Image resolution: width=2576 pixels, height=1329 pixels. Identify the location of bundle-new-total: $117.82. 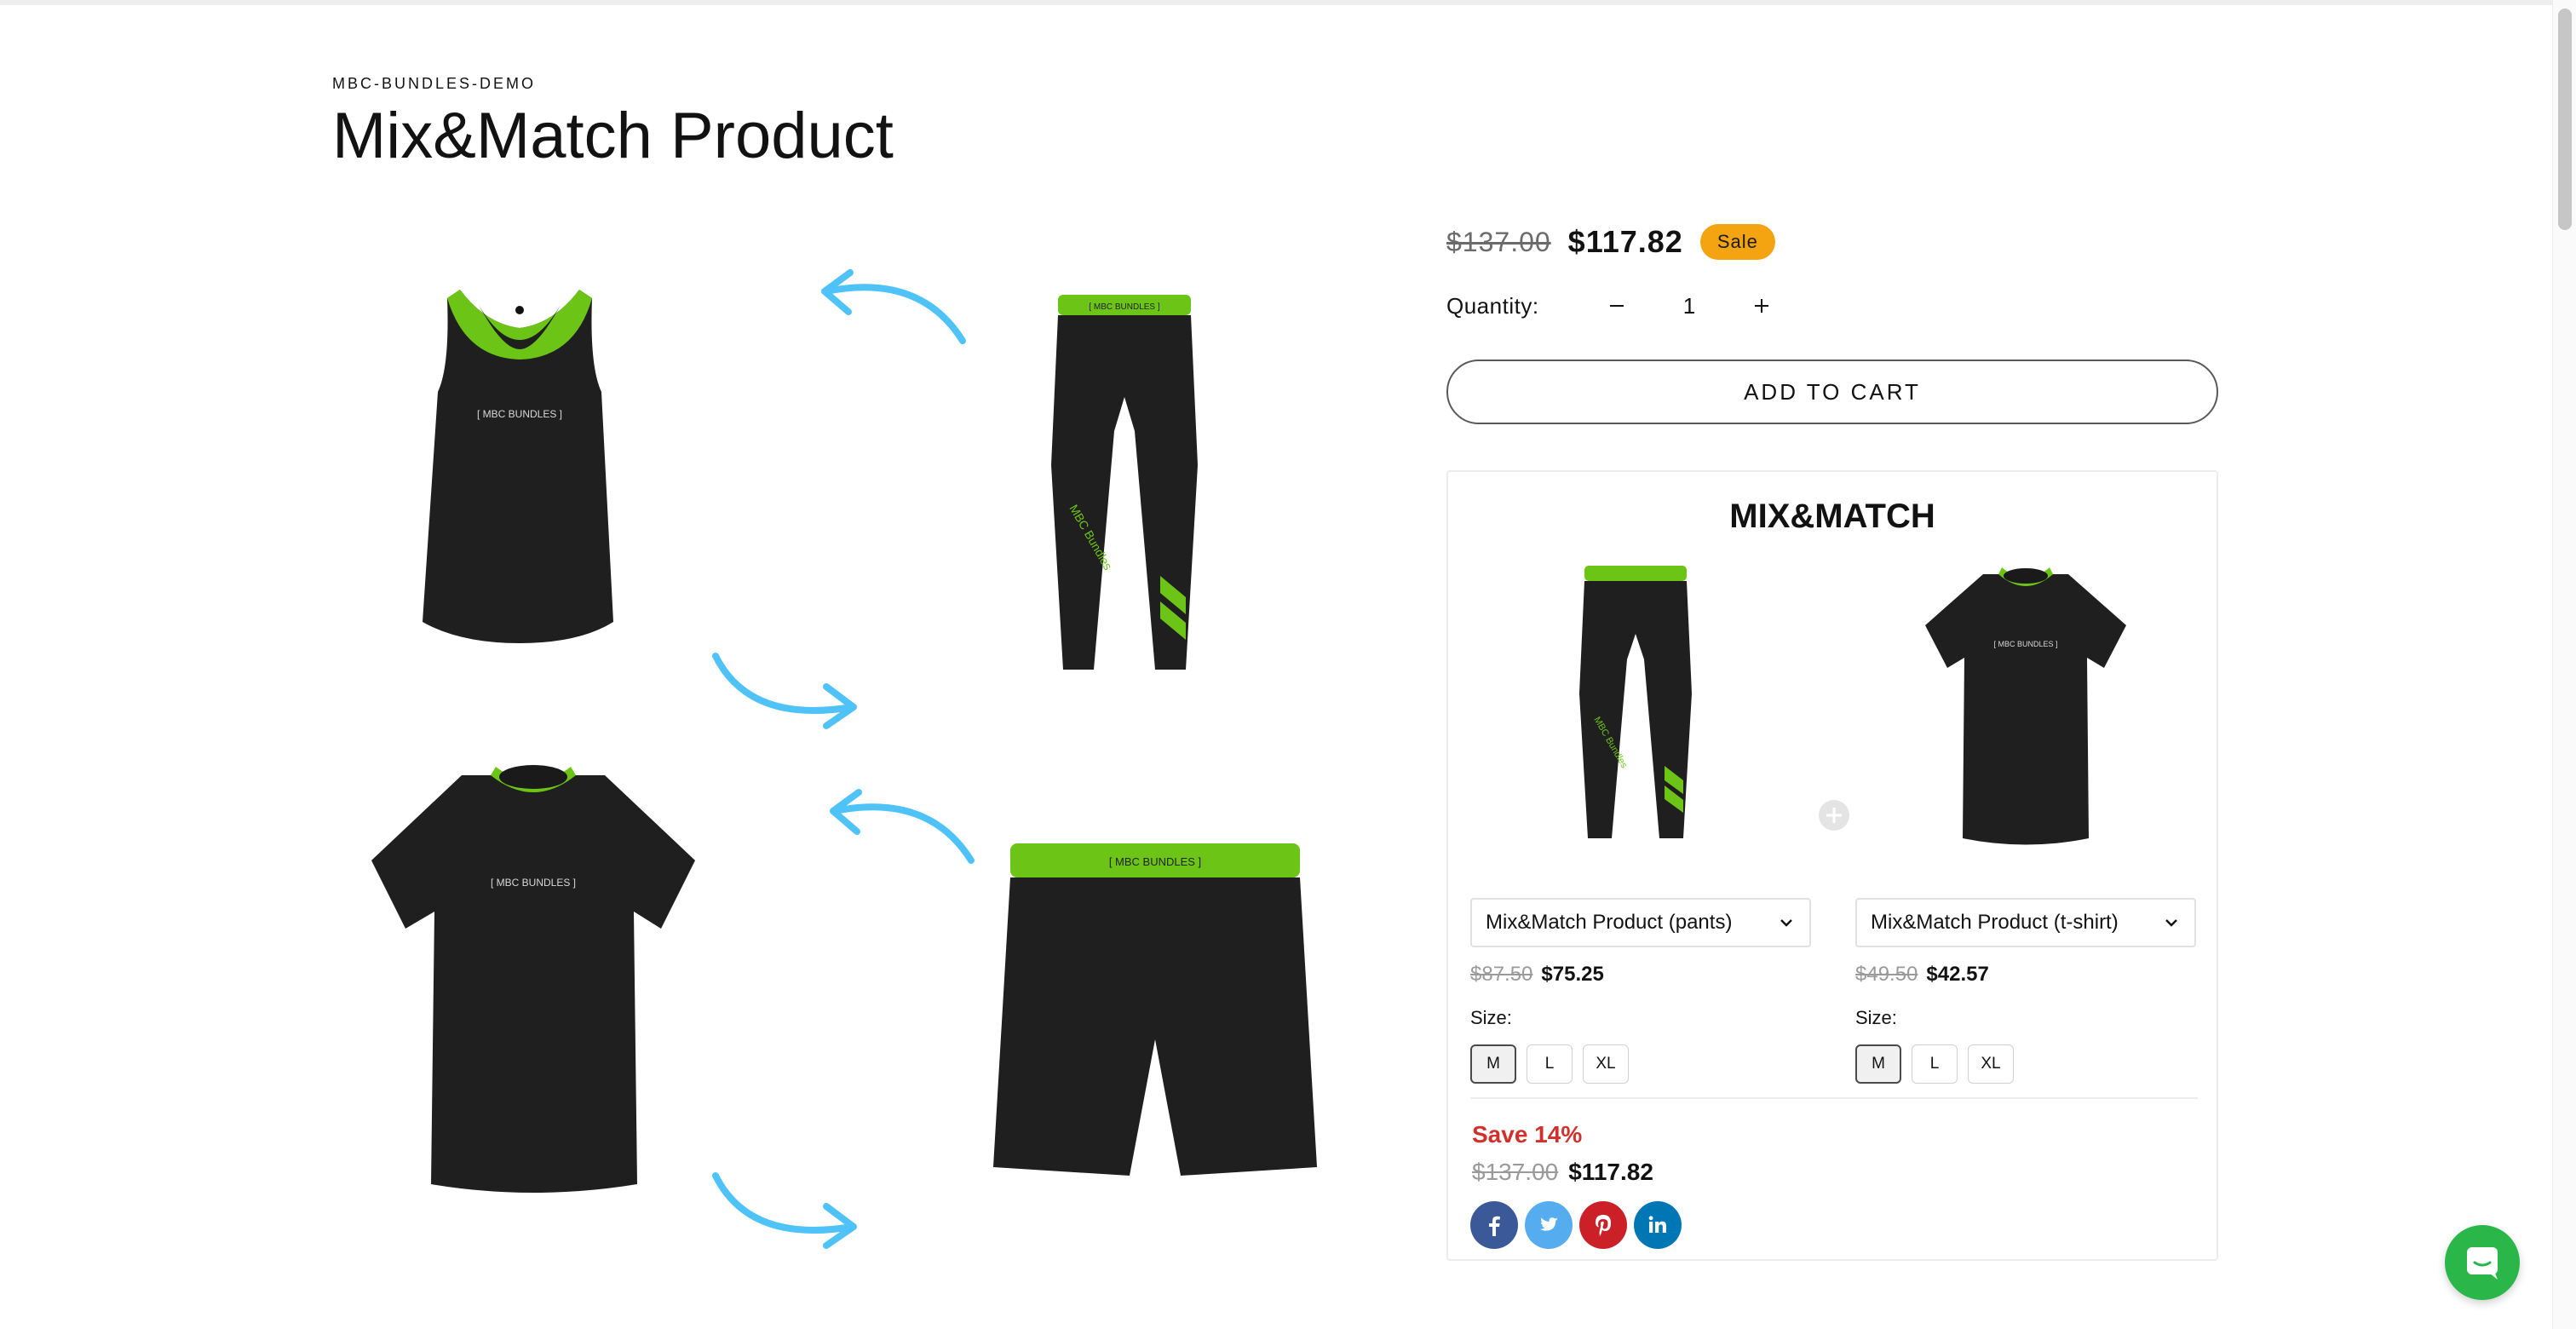
(1610, 1172).